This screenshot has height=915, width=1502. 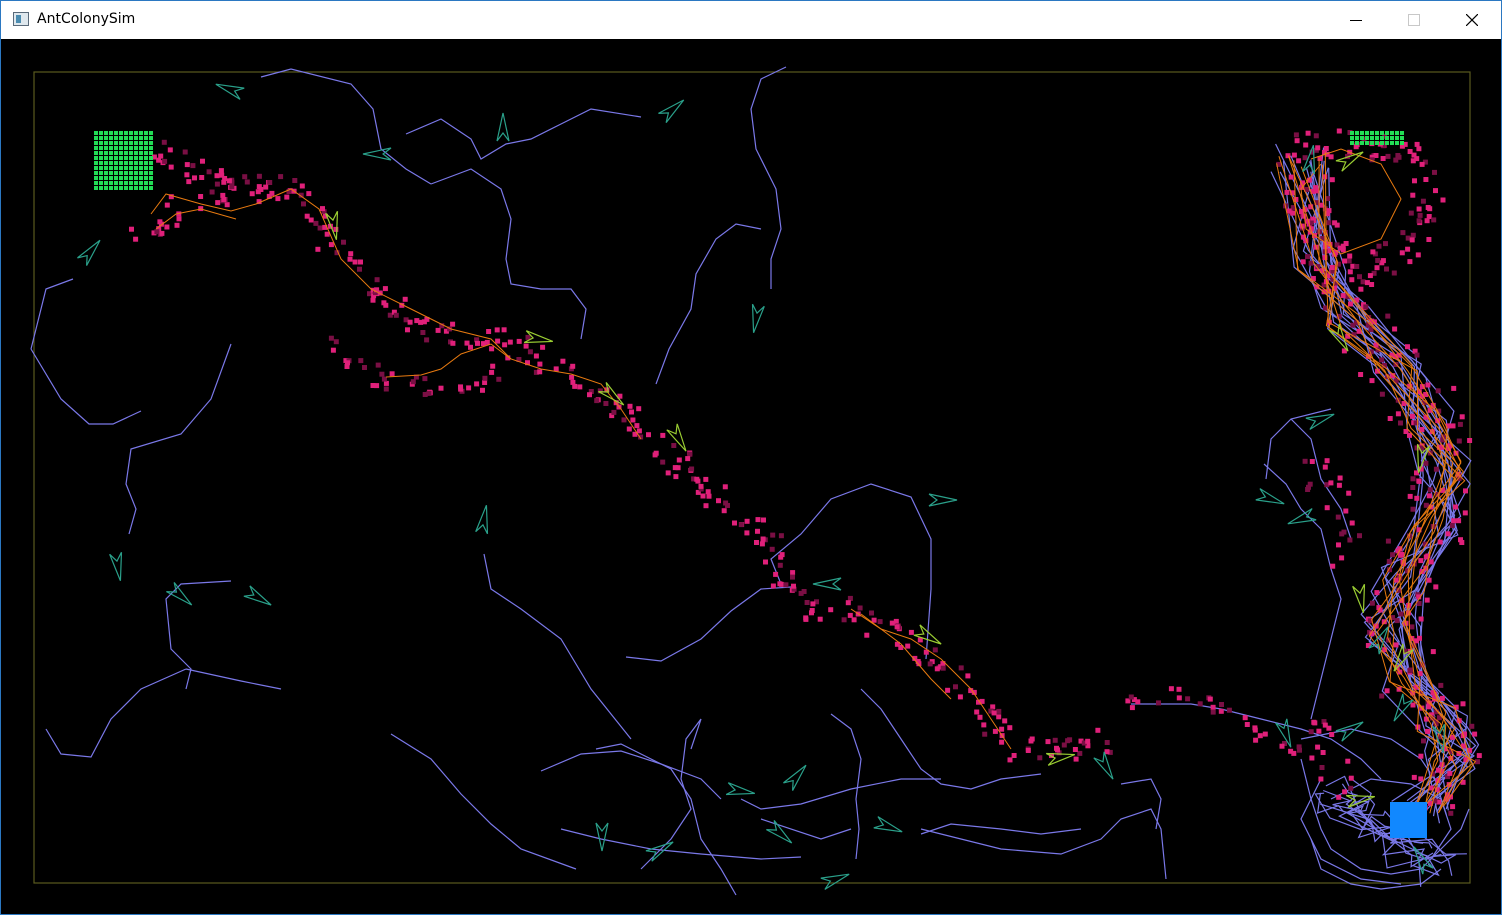 I want to click on maximize-button, so click(x=1414, y=20).